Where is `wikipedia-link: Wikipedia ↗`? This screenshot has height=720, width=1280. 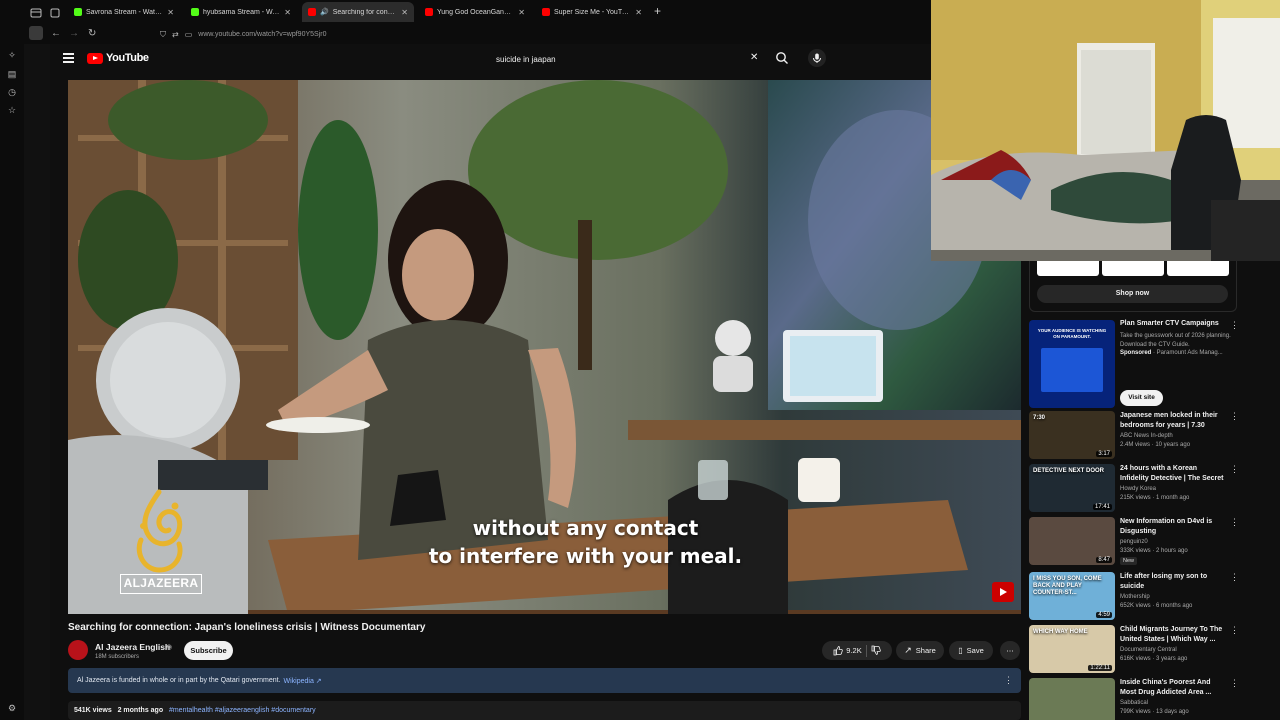 wikipedia-link: Wikipedia ↗ is located at coordinates (303, 681).